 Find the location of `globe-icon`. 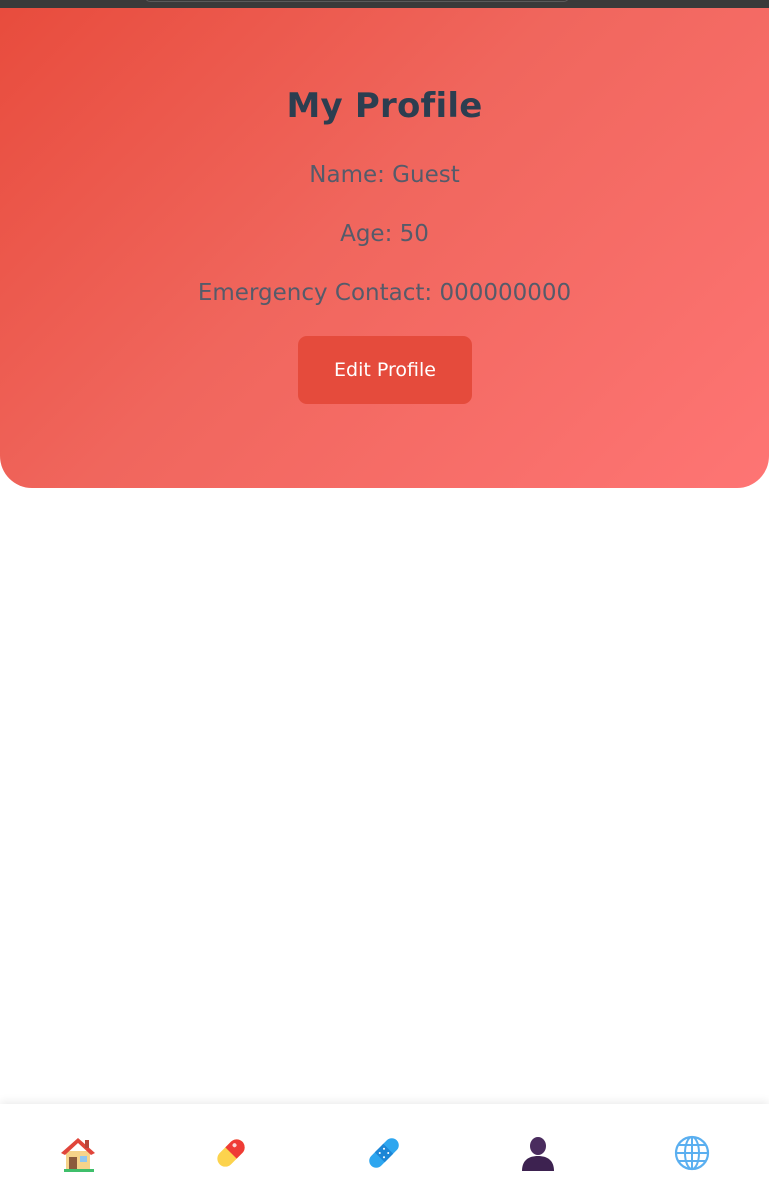

globe-icon is located at coordinates (692, 1152).